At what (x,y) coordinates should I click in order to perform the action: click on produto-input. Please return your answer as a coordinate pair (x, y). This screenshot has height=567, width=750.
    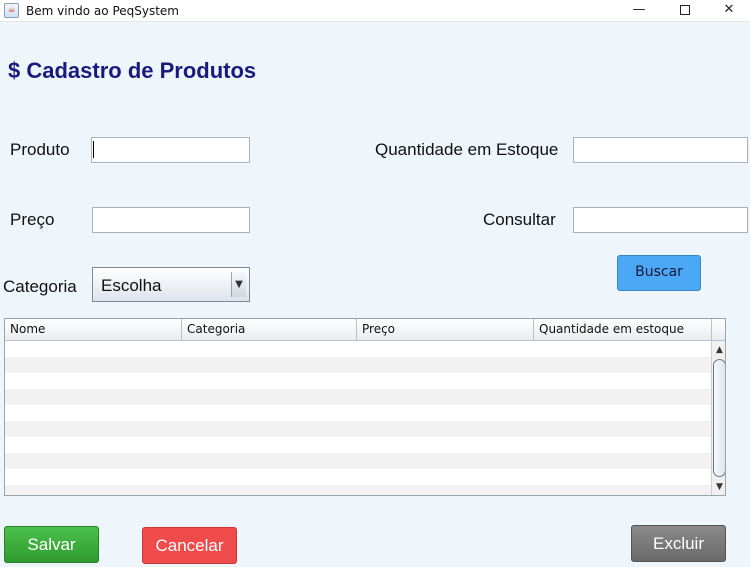
    Looking at the image, I should click on (170, 150).